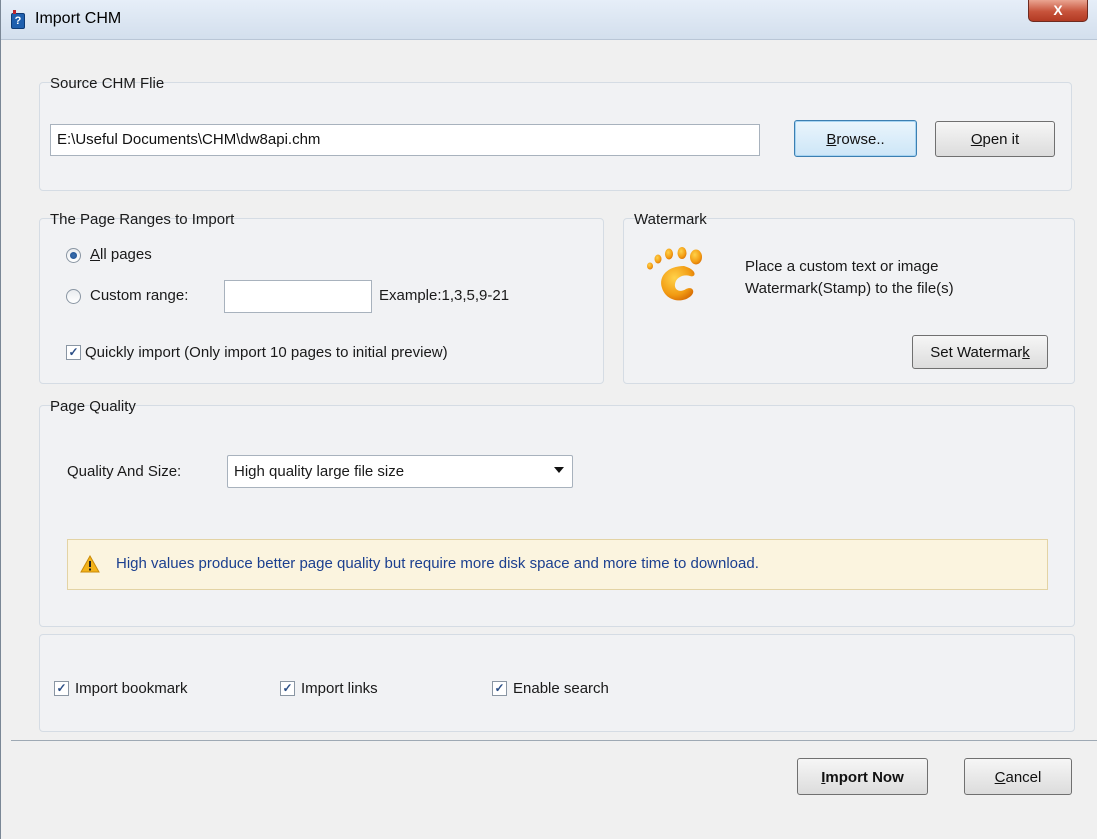  I want to click on open-it-button: Open it, so click(995, 139).